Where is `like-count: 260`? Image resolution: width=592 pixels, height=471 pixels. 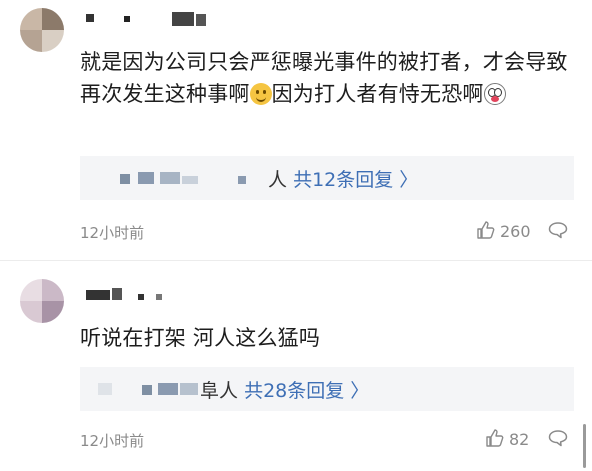 like-count: 260 is located at coordinates (515, 231).